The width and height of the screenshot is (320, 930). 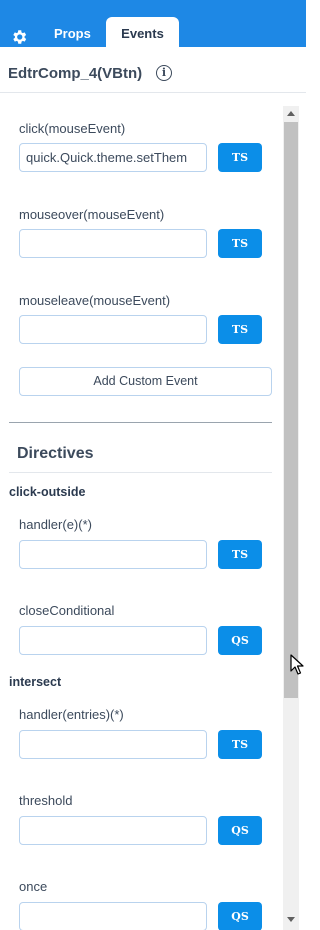 What do you see at coordinates (240, 640) in the screenshot?
I see `qs-button-close-conditional: QS` at bounding box center [240, 640].